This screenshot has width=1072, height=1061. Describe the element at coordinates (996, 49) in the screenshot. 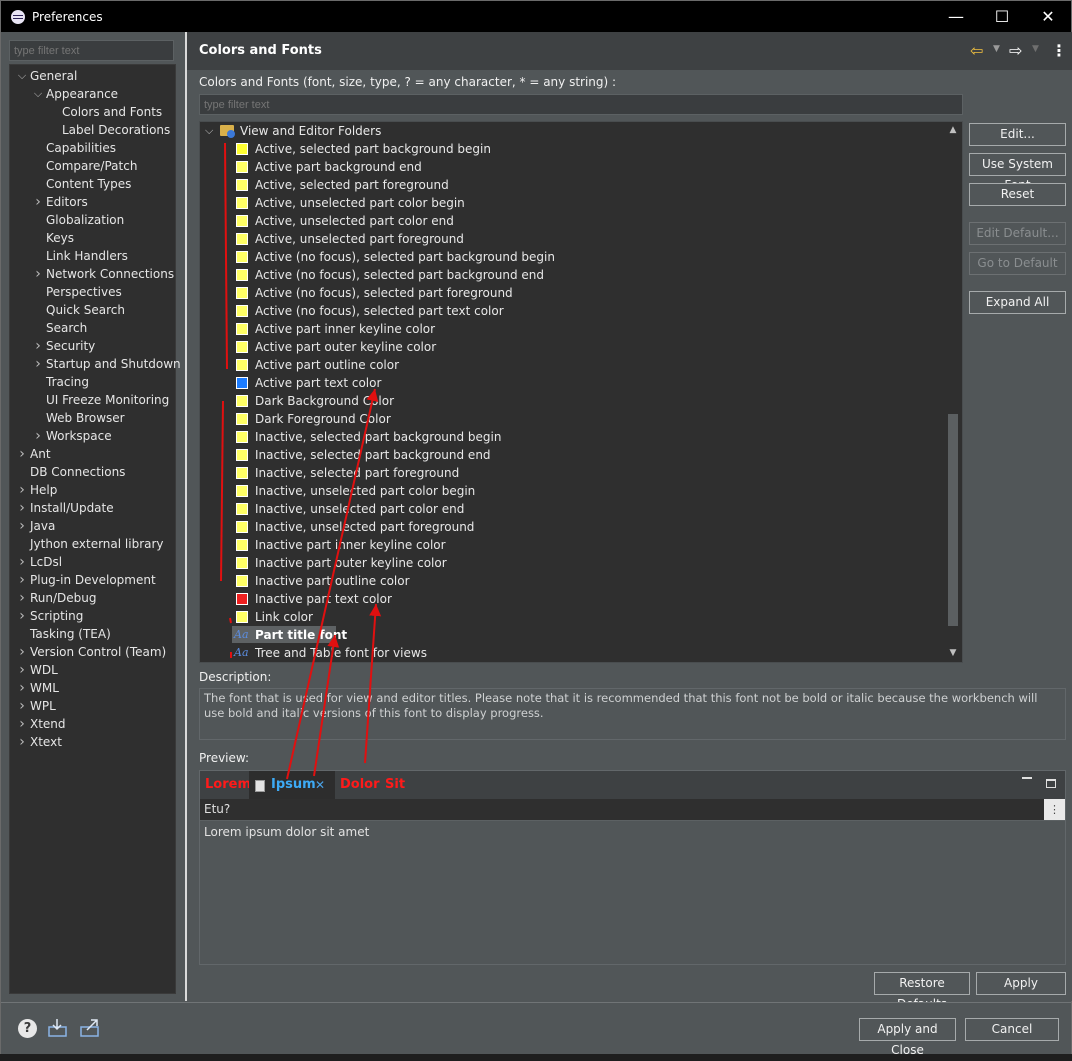

I see `back-dropdown-icon: ▼` at that location.